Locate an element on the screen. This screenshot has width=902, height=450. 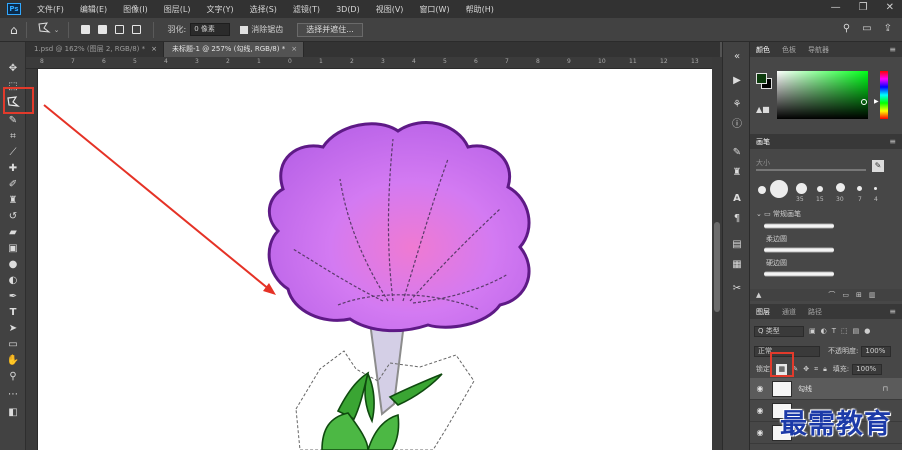
menu-3d: 3D(D) is located at coordinates (348, 9).